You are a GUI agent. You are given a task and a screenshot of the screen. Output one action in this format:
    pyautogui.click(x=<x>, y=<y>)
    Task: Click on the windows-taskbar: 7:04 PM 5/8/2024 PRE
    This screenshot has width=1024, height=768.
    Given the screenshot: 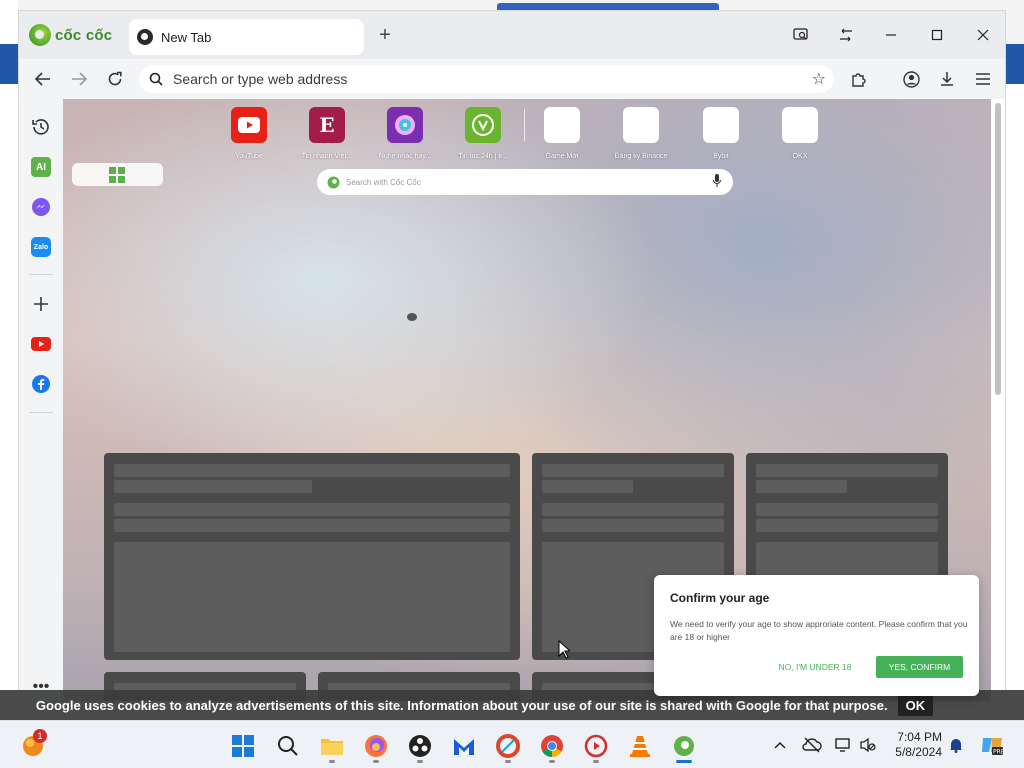 What is the action you would take?
    pyautogui.click(x=512, y=744)
    